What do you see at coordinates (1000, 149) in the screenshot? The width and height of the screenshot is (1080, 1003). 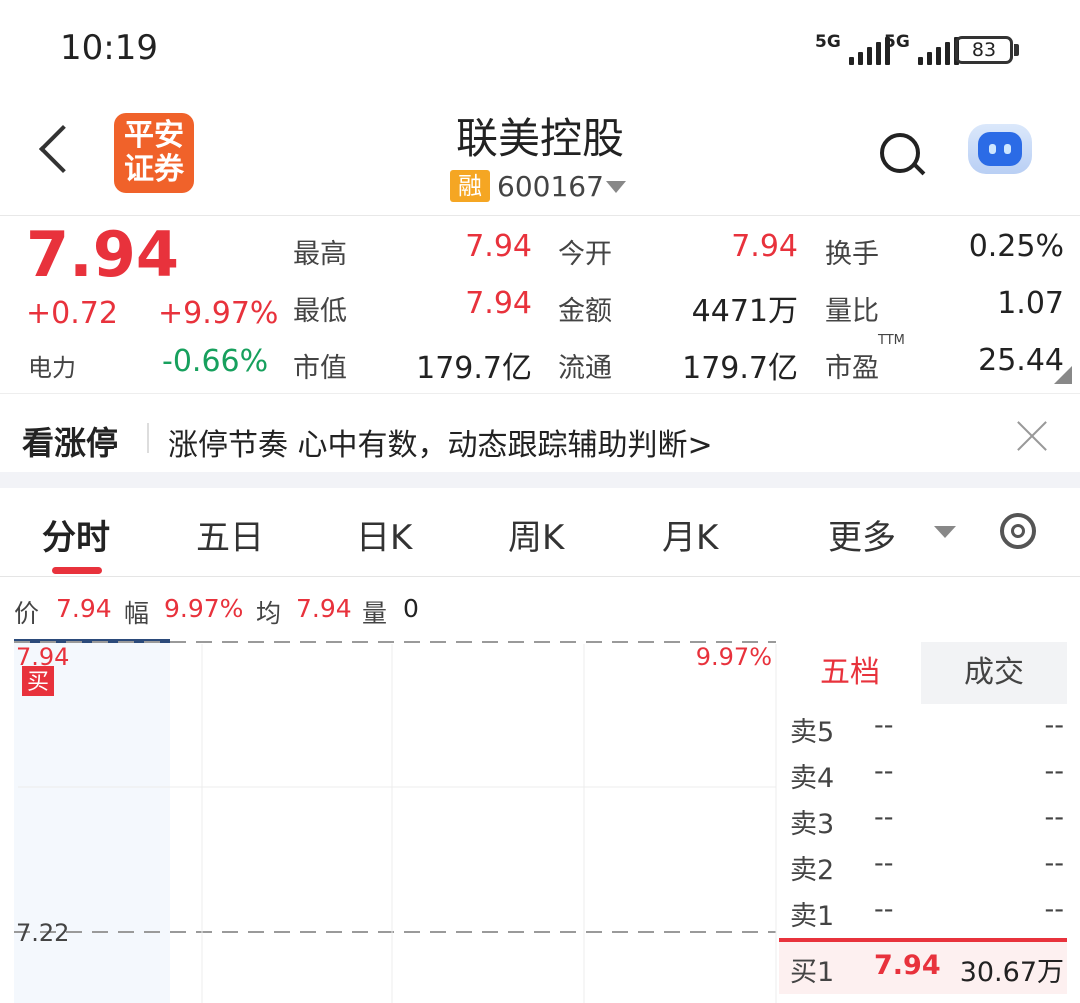 I see `ai-assistant-face` at bounding box center [1000, 149].